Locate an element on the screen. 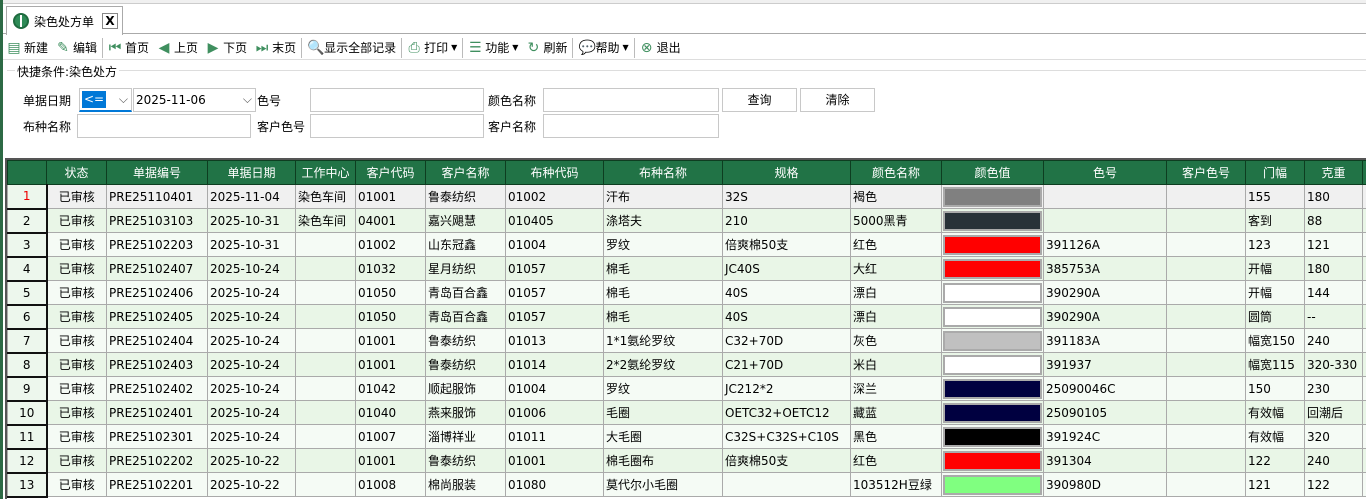 The height and width of the screenshot is (499, 1366). cell: 燕来服饰 is located at coordinates (465, 412).